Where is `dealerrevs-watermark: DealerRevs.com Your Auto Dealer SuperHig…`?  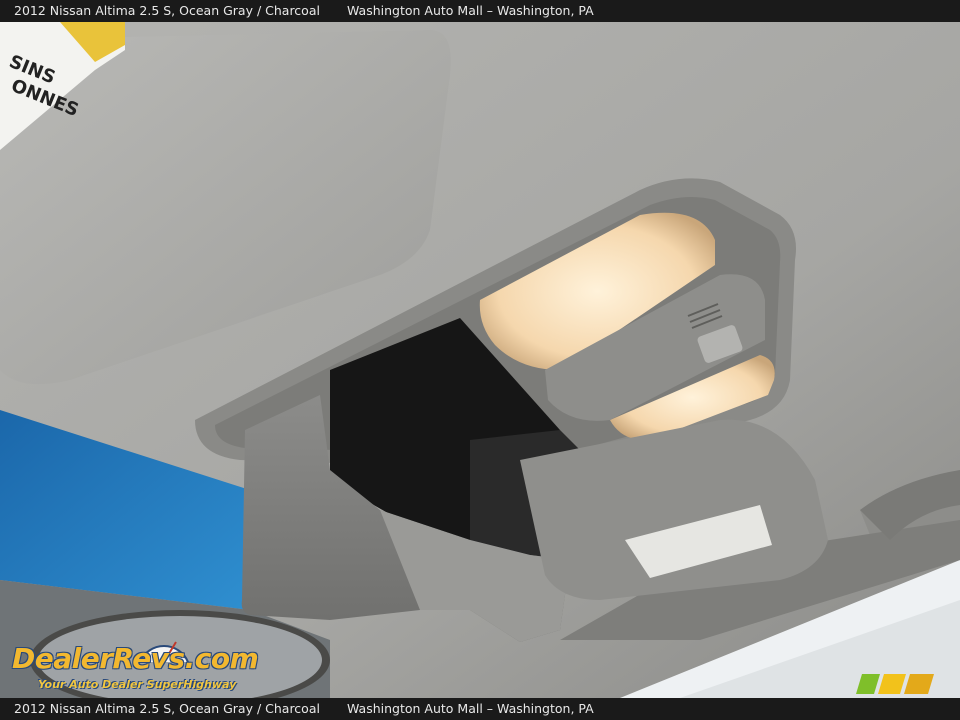
dealerrevs-watermark: DealerRevs.com Your Auto Dealer SuperHig… is located at coordinates (142, 660).